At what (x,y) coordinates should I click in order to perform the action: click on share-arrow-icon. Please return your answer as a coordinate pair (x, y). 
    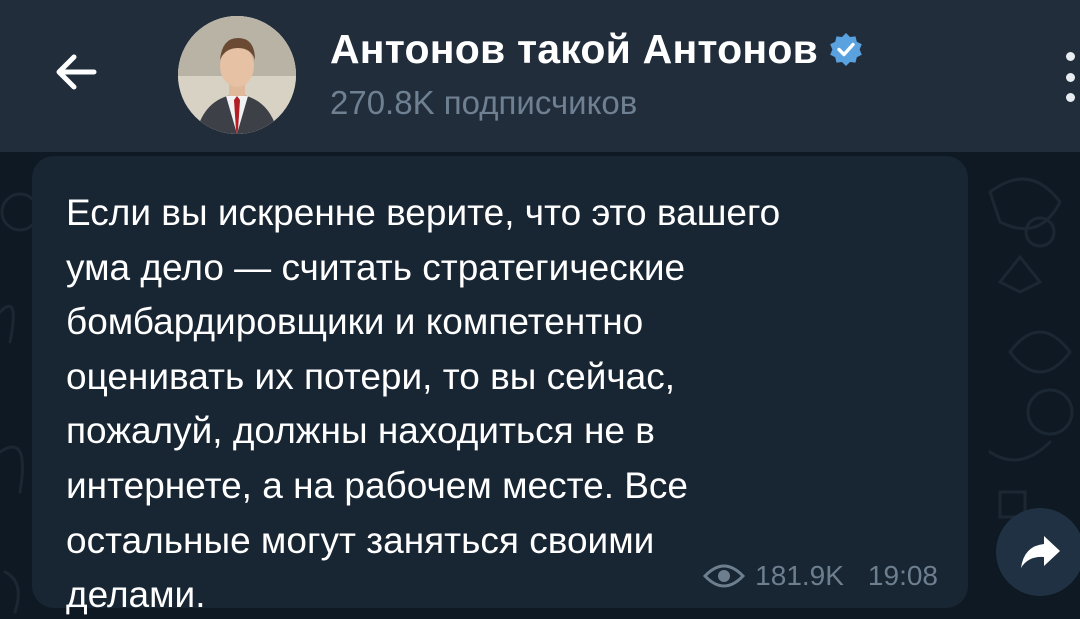
    Looking at the image, I should click on (1040, 552).